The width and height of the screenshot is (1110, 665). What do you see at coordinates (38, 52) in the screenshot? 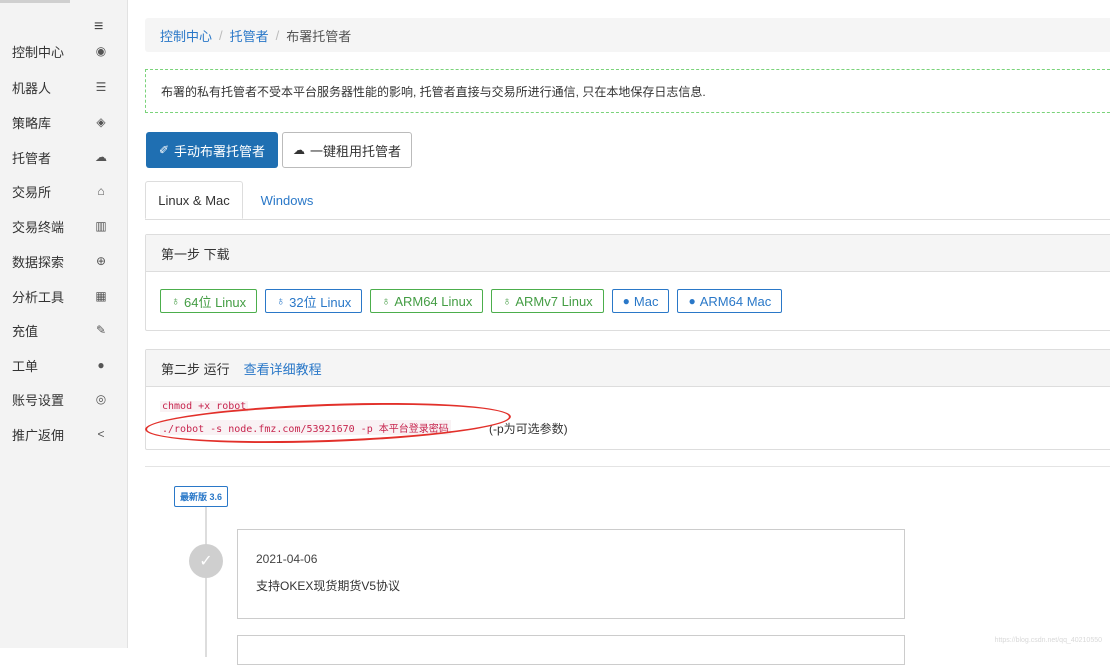
I see `sidebar-item-label: 控制中心` at bounding box center [38, 52].